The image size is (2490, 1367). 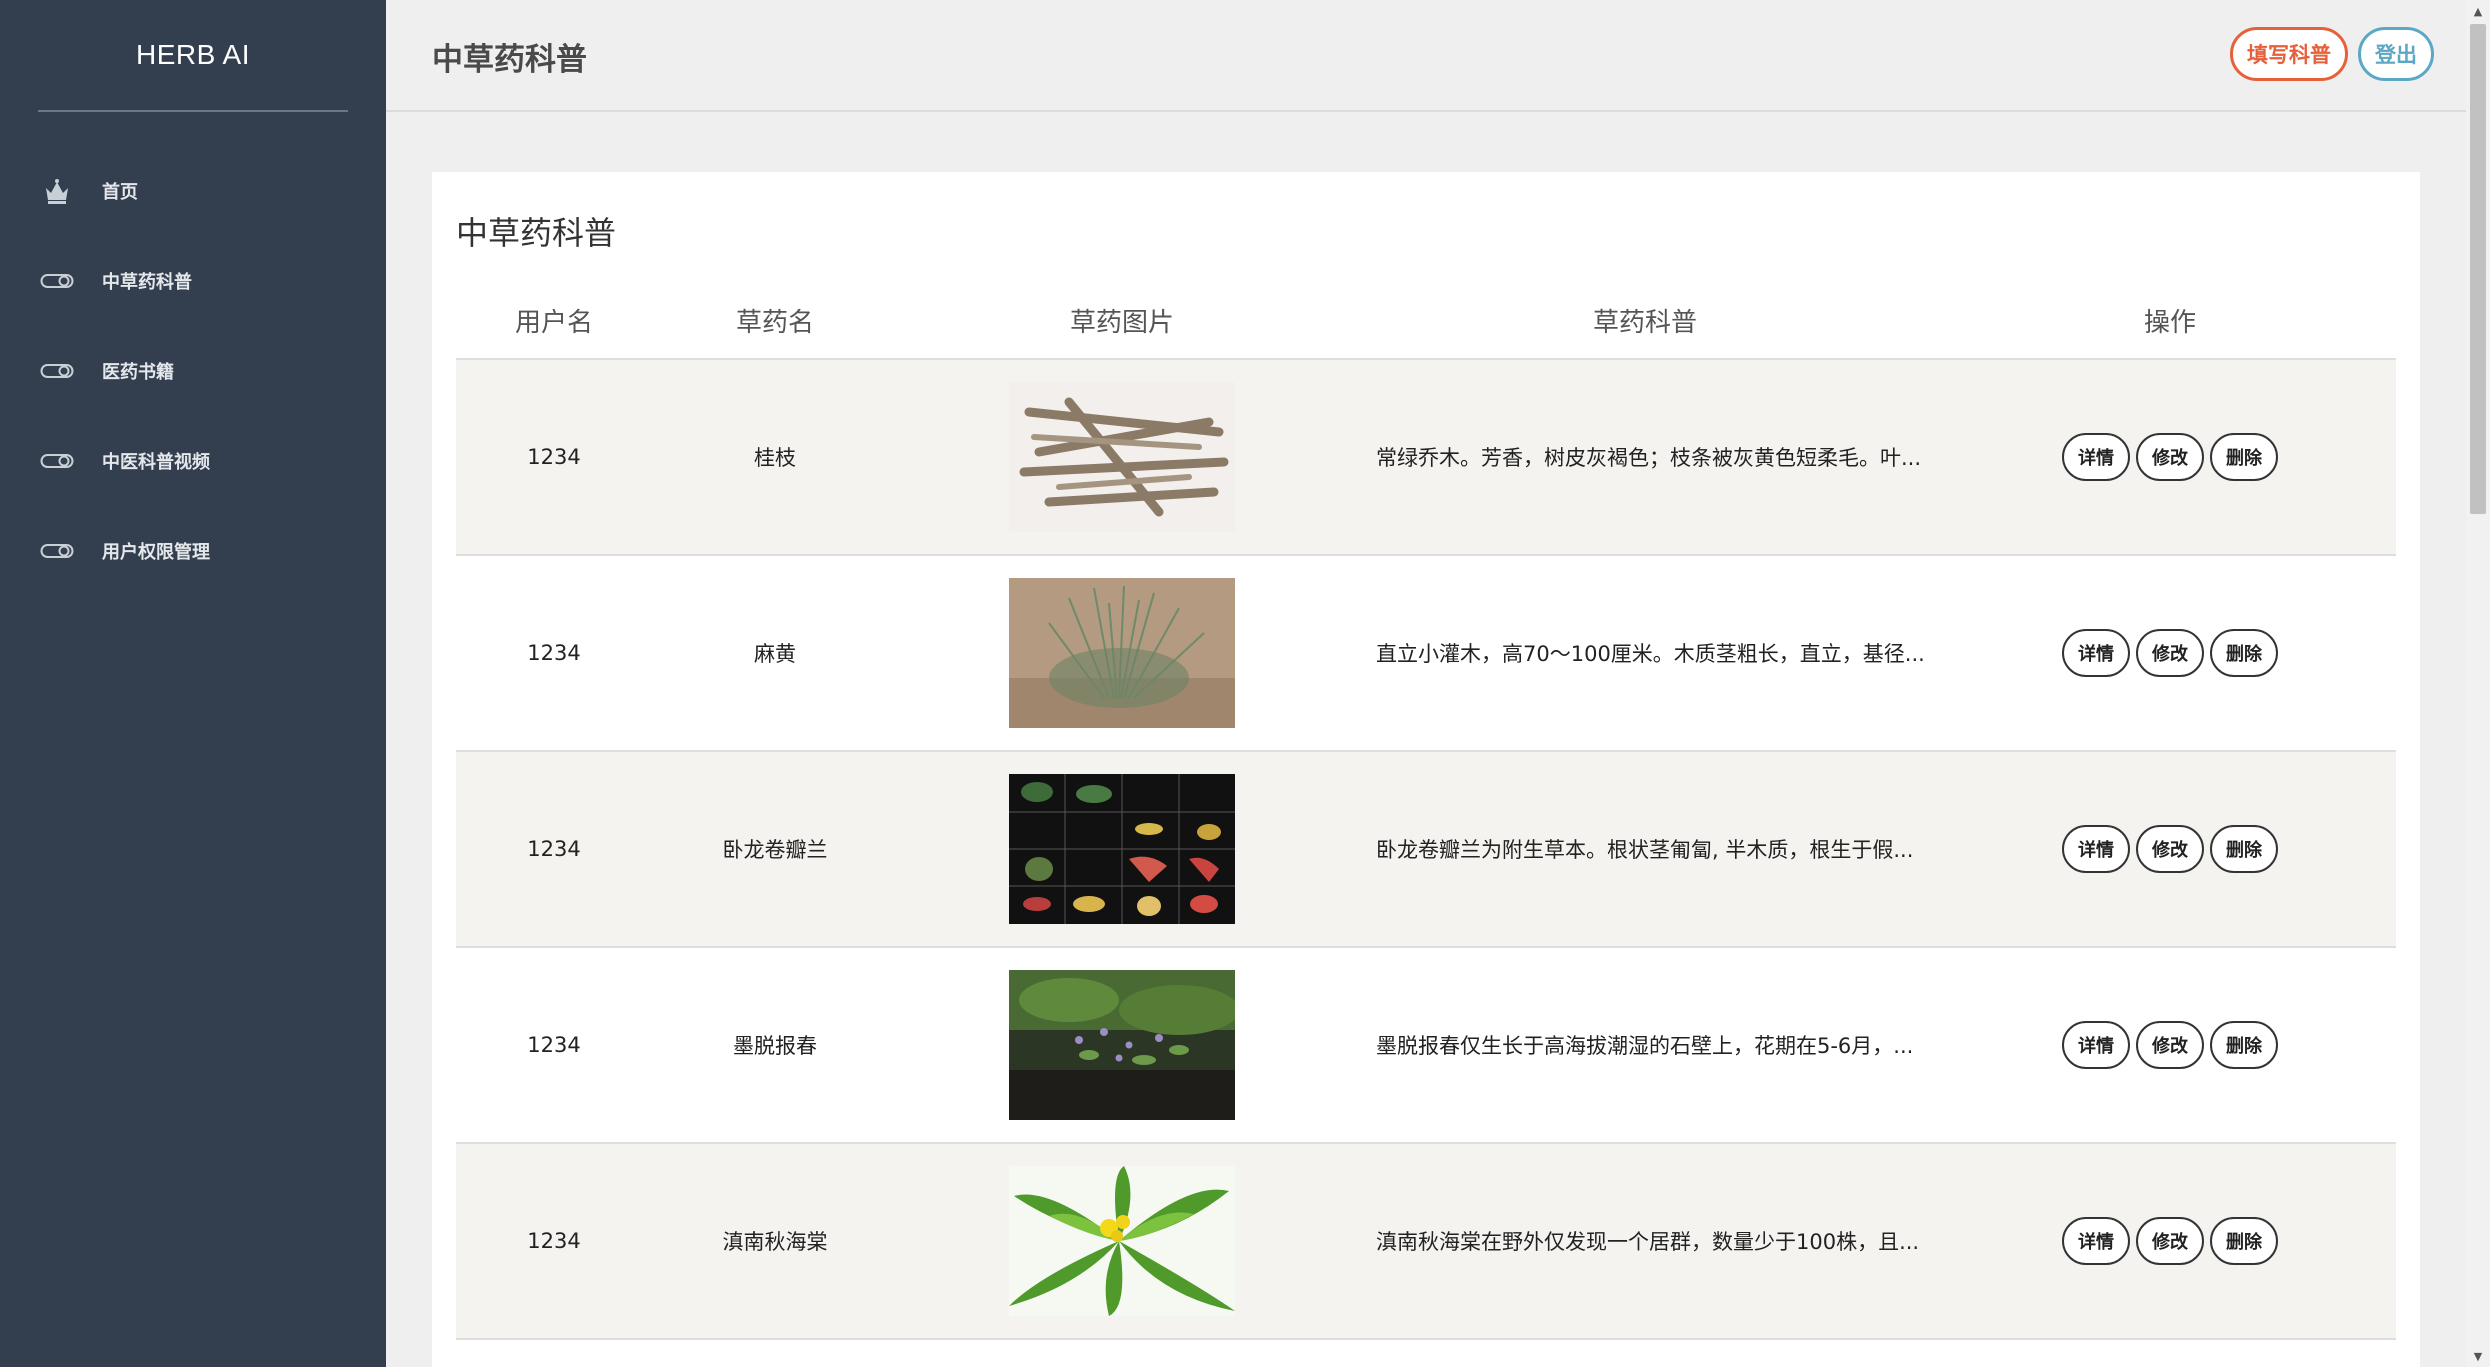 What do you see at coordinates (1121, 322) in the screenshot?
I see `column-header-herb-image: 草药图片` at bounding box center [1121, 322].